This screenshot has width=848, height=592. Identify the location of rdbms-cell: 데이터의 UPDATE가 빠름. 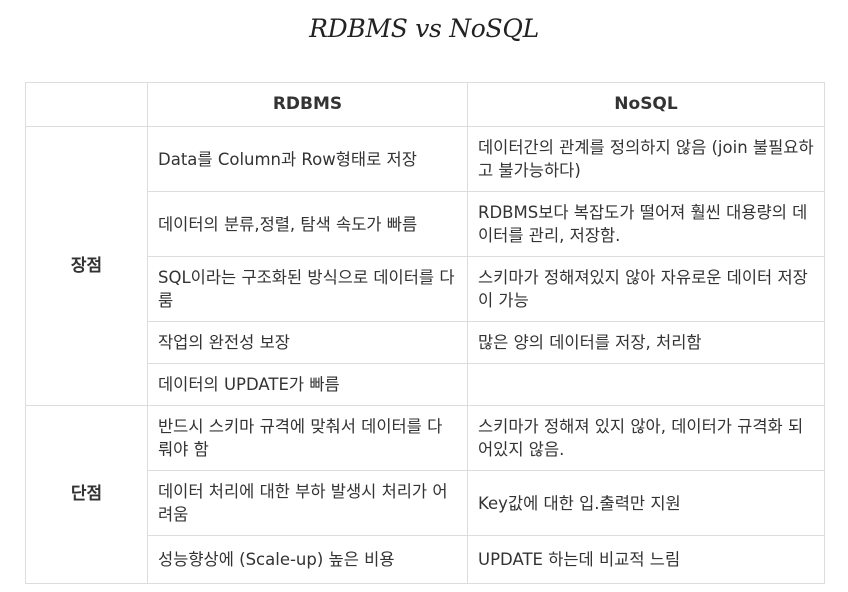
(307, 384).